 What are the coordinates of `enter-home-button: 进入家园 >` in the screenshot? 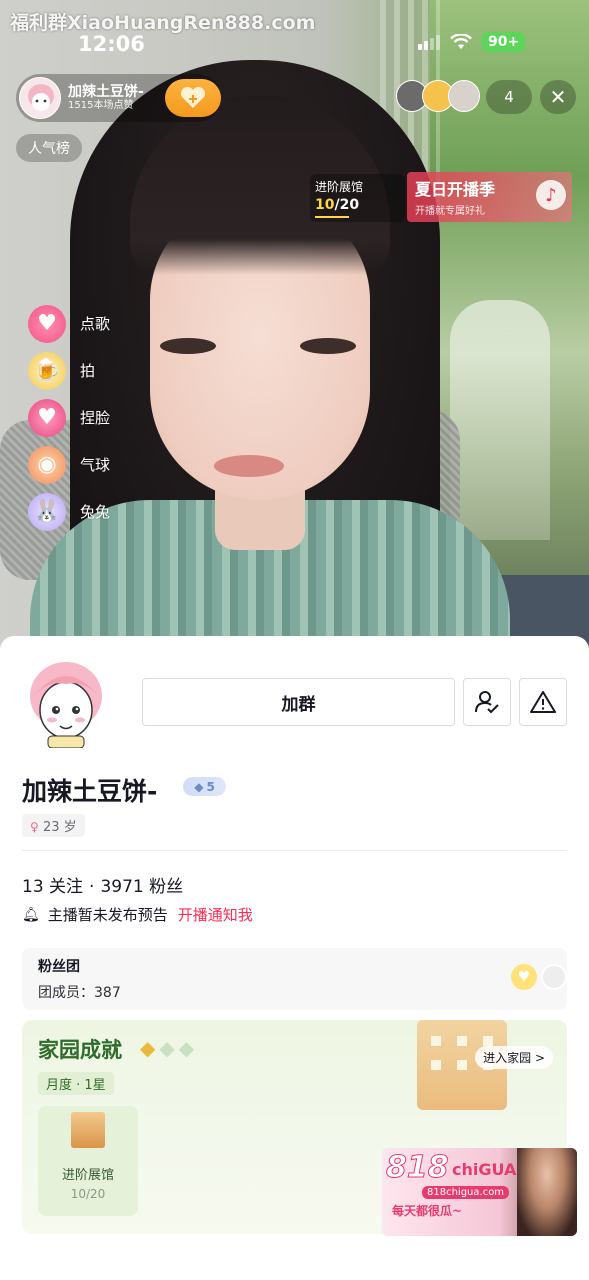 It's located at (514, 1057).